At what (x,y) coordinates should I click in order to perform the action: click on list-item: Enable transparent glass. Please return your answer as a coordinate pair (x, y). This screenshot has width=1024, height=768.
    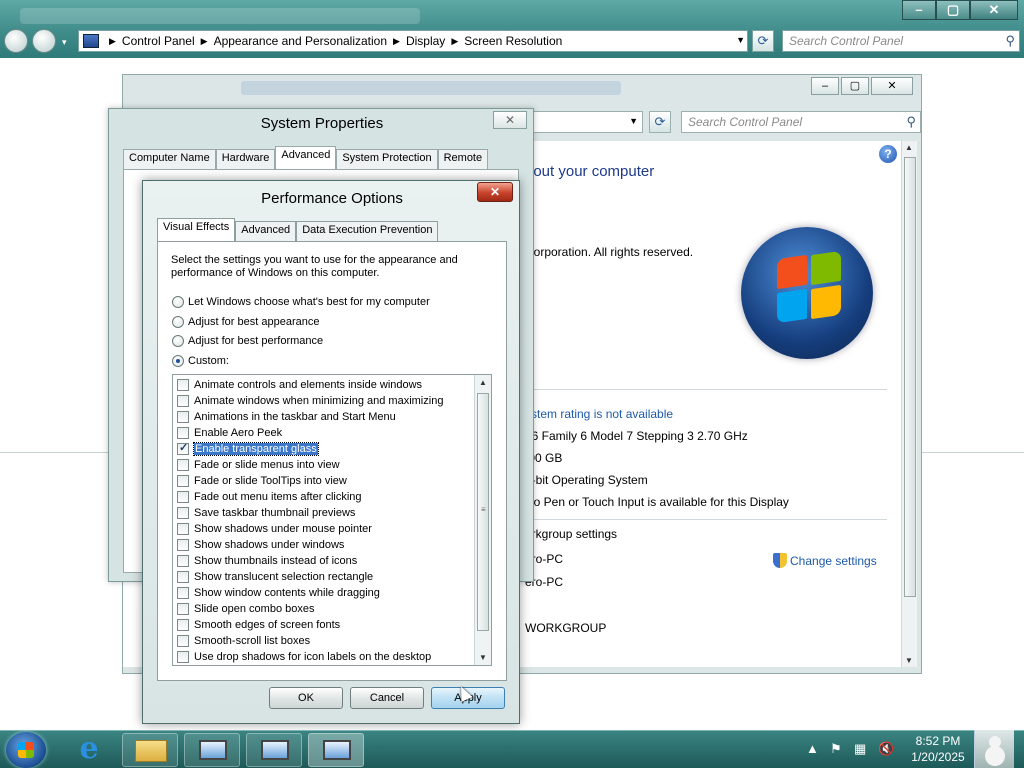
    Looking at the image, I should click on (248, 449).